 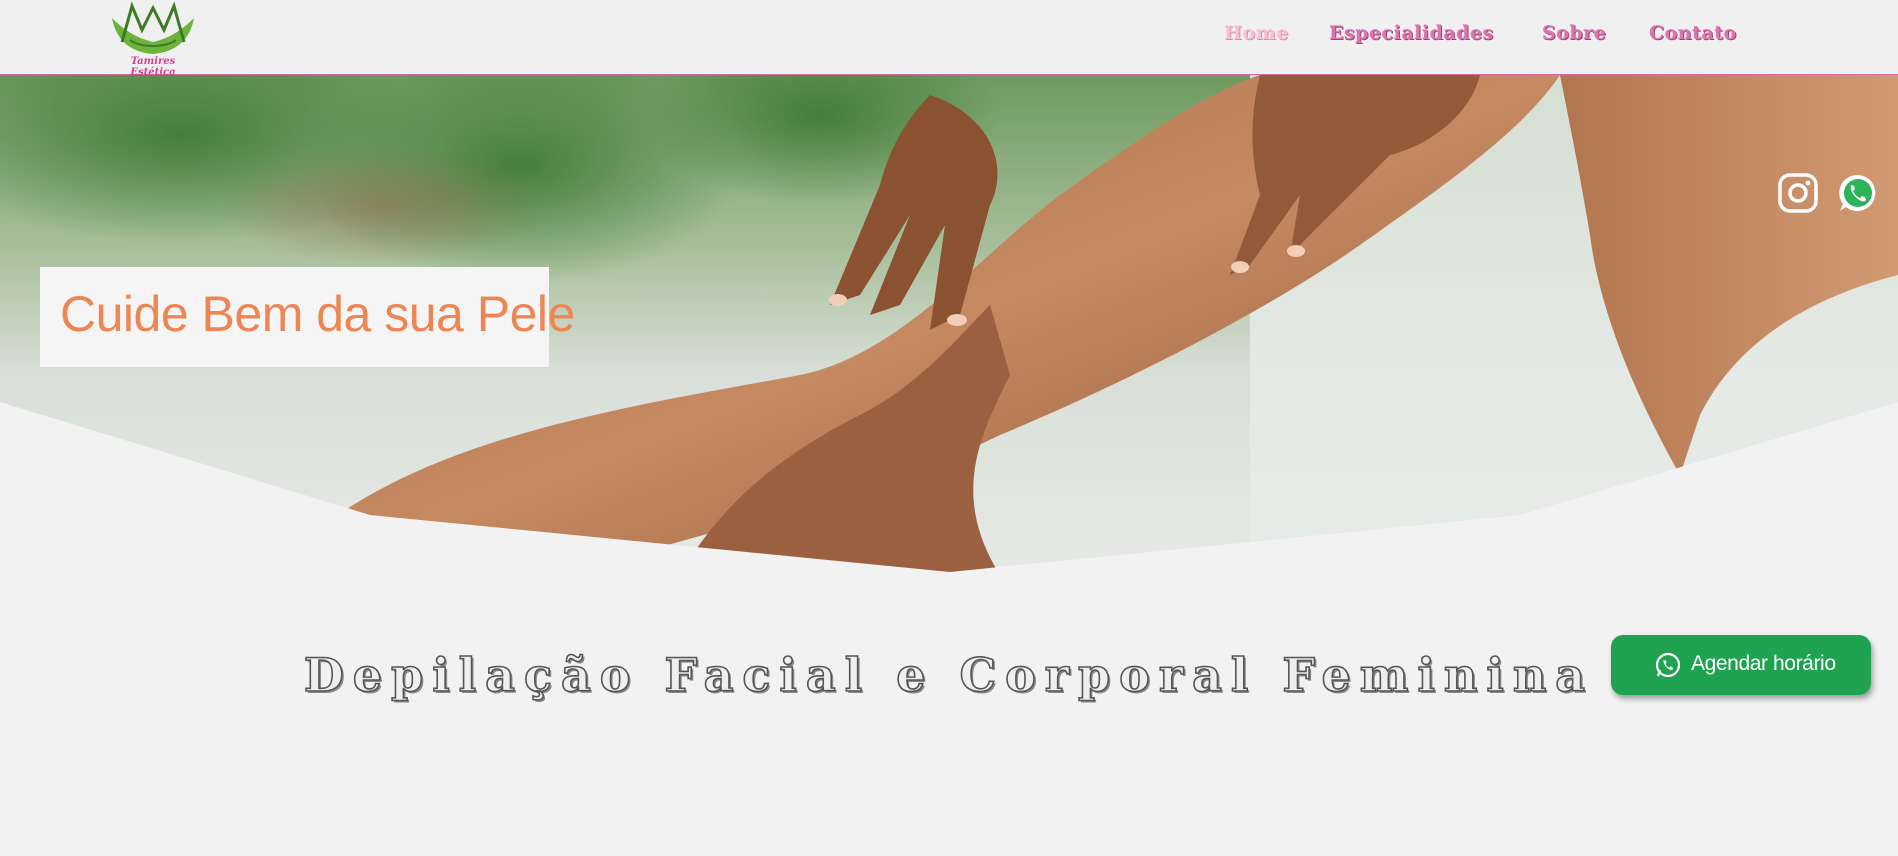 What do you see at coordinates (1763, 663) in the screenshot?
I see `schedule-button-label: Agendar horário` at bounding box center [1763, 663].